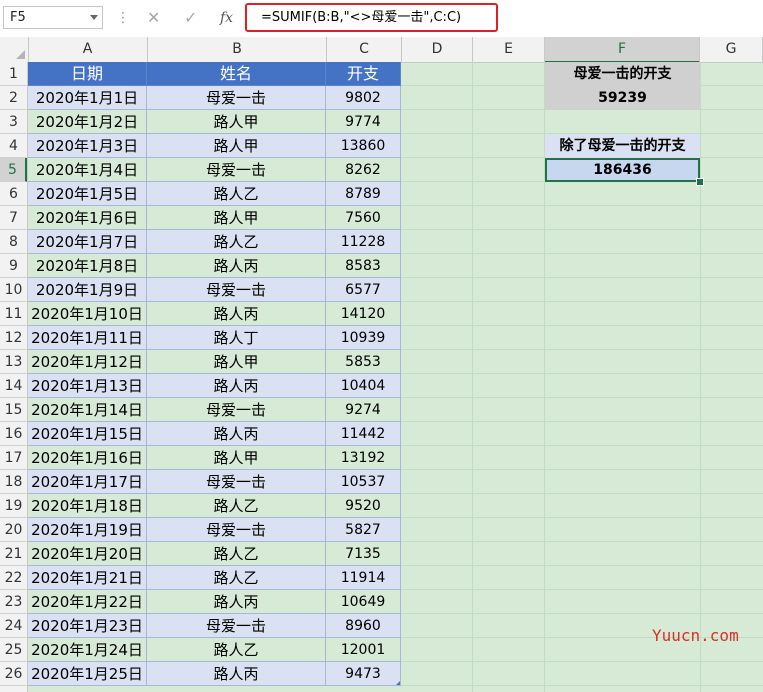 The image size is (763, 692). I want to click on date-cell: 2020年1月10日, so click(87, 314).